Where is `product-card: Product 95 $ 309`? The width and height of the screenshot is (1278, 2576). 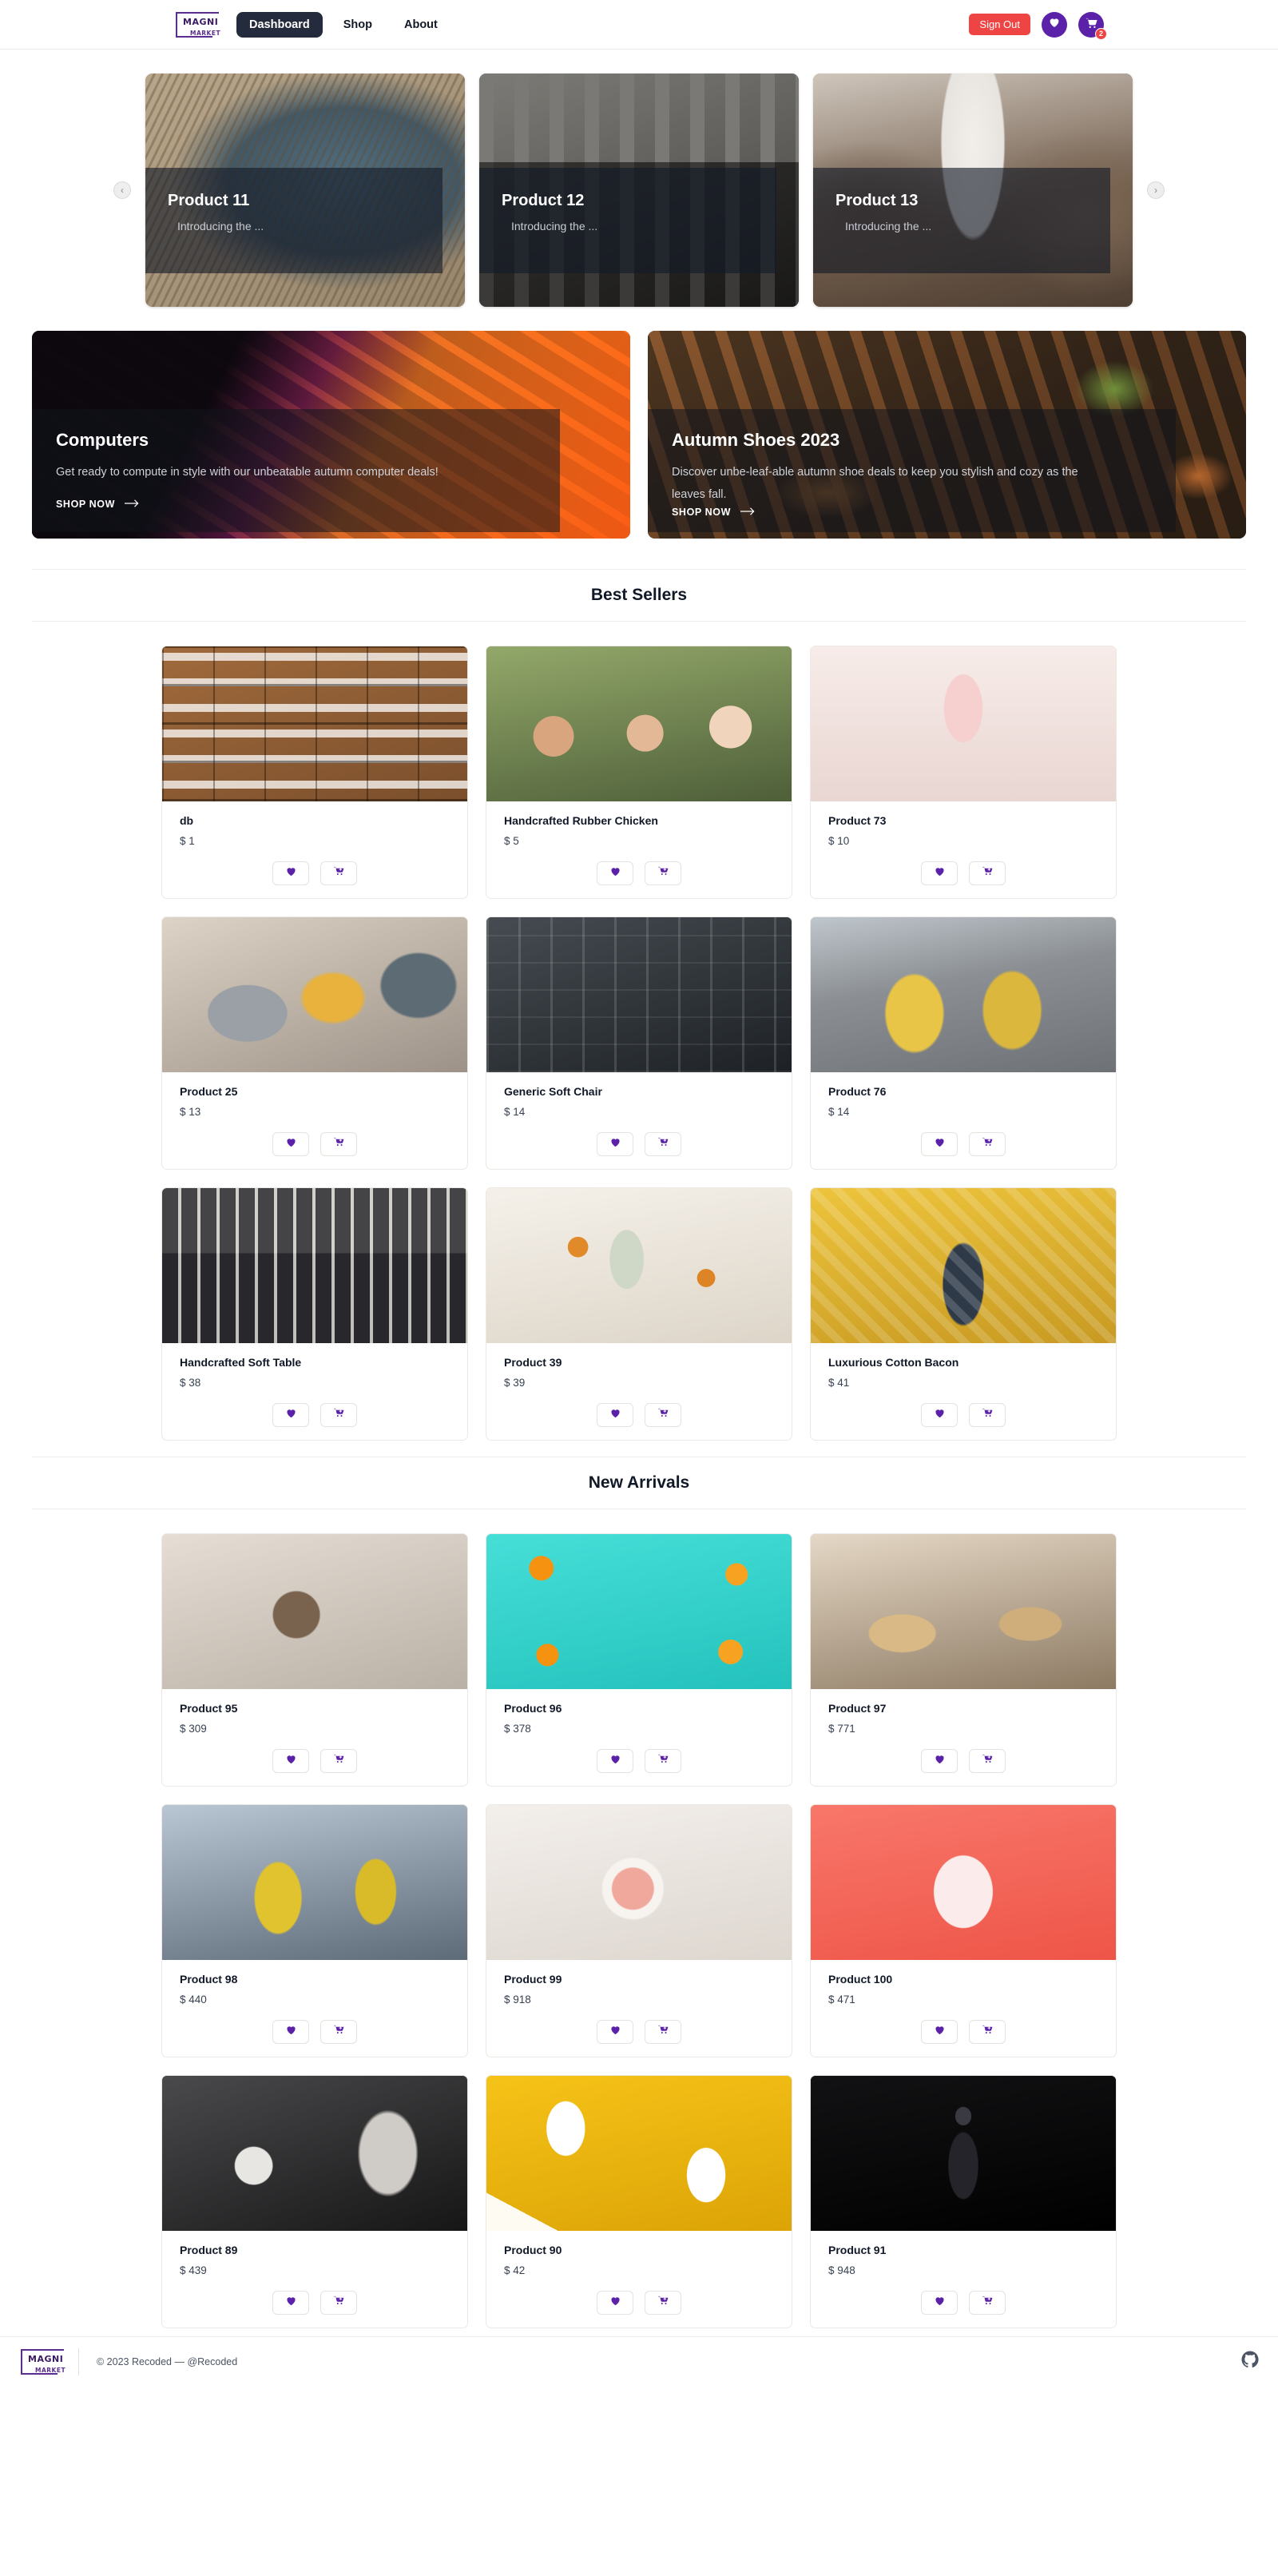
product-card: Product 95 $ 309 is located at coordinates (314, 1660).